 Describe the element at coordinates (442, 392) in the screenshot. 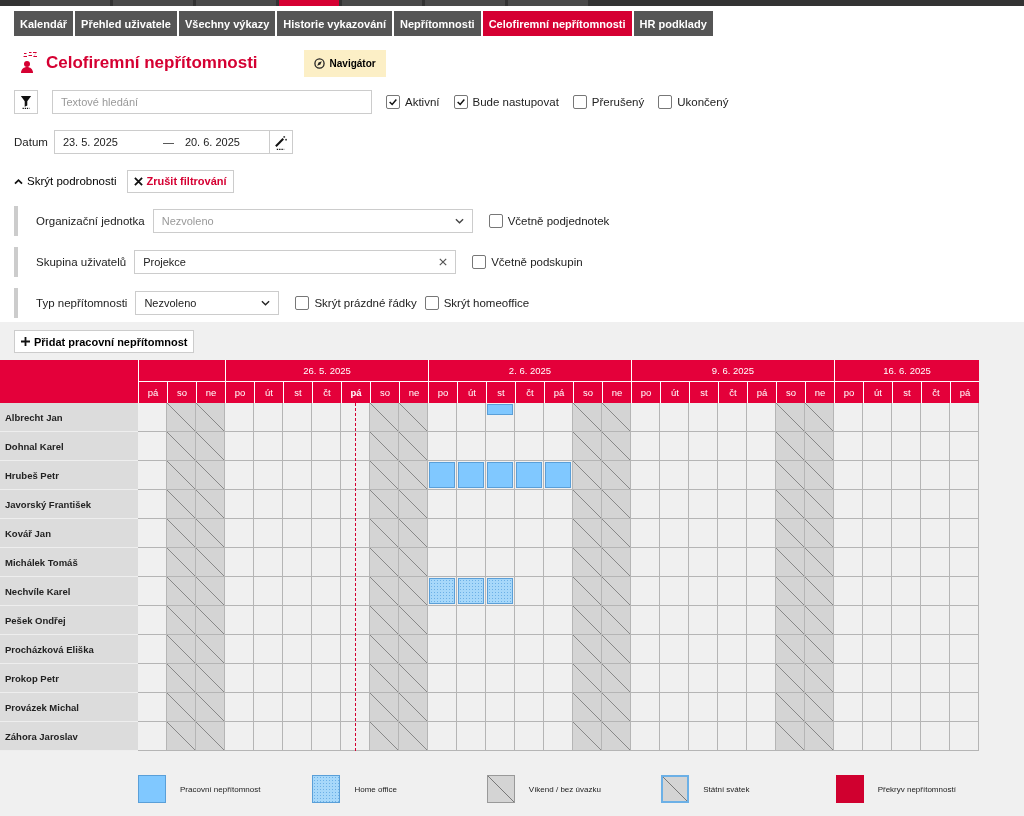

I see `day-header: po` at that location.